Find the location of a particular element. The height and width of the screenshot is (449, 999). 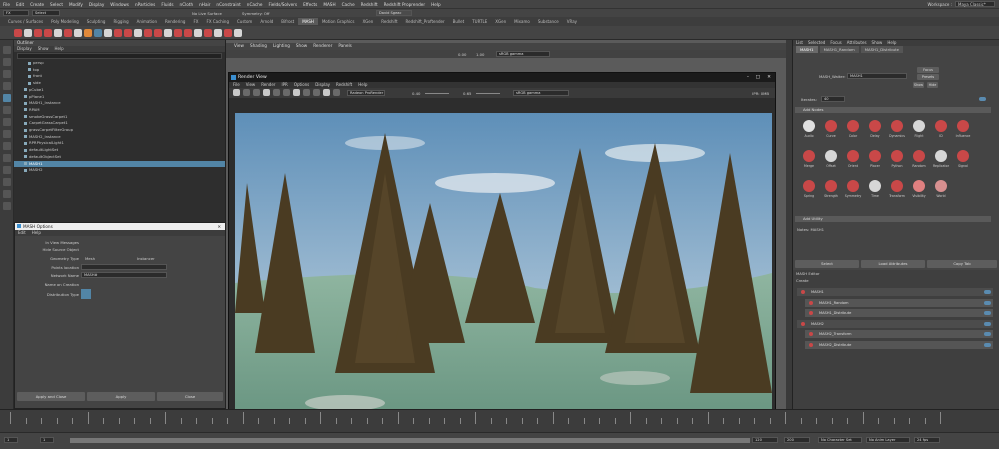

menu-fluids: Fluids is located at coordinates (167, 4).